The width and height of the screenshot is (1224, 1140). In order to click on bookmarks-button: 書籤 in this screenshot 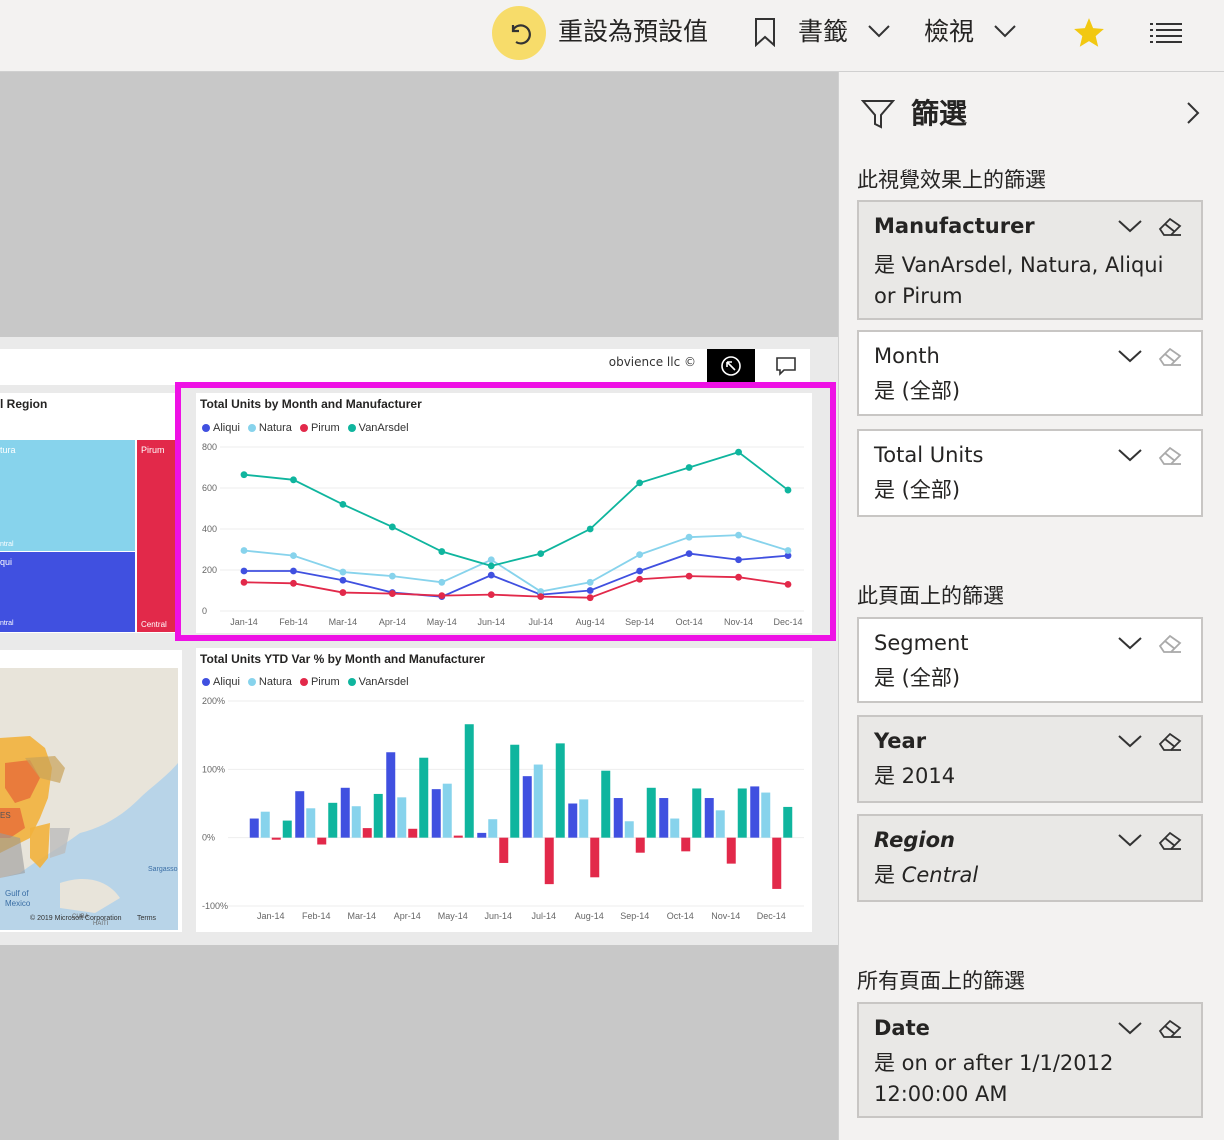, I will do `click(823, 32)`.